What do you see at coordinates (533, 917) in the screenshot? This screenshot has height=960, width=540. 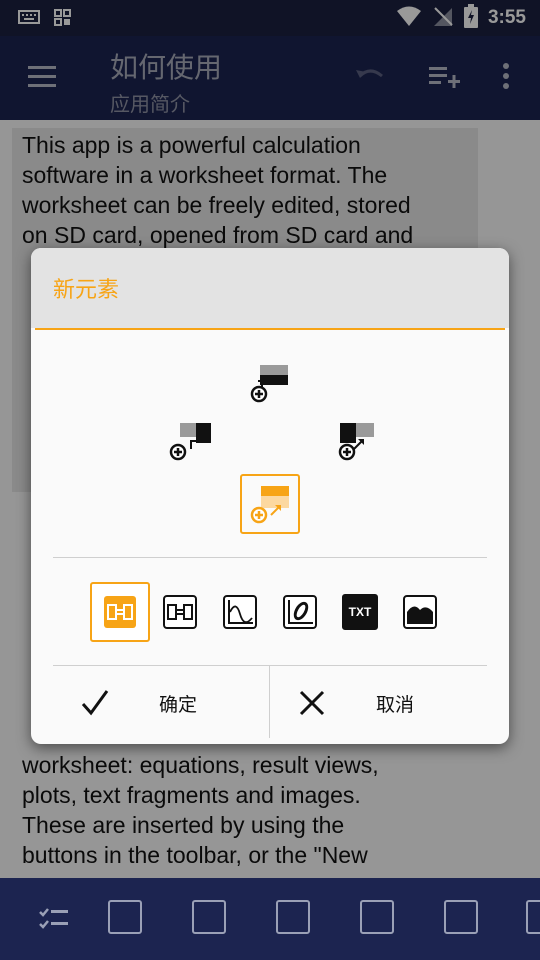 I see `toolbar-image-icon` at bounding box center [533, 917].